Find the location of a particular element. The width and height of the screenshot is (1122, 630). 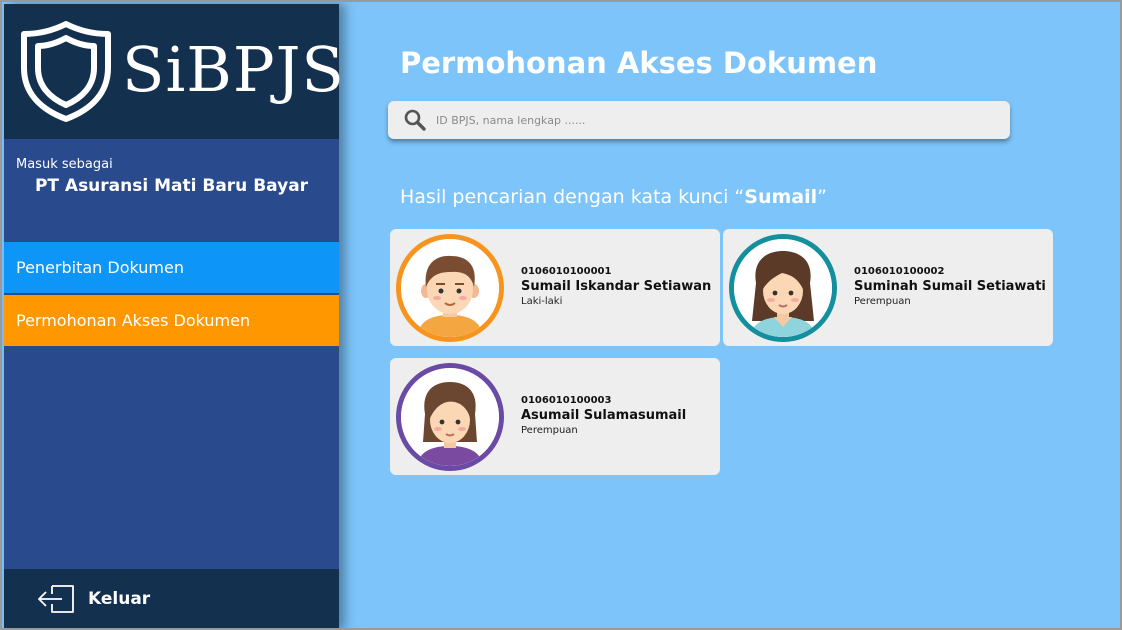

page-title: Permohonan Akses Dokumen is located at coordinates (639, 63).